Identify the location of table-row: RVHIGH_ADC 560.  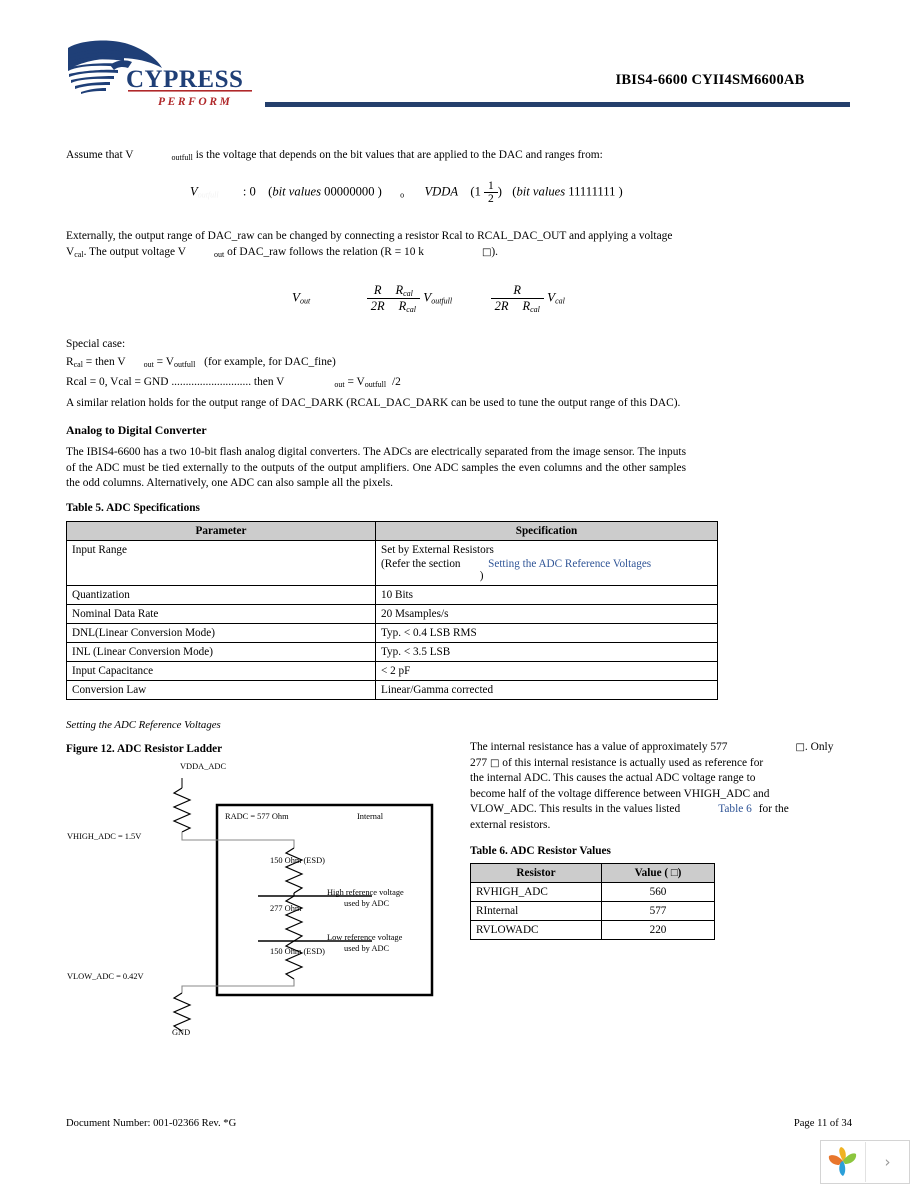
(592, 892).